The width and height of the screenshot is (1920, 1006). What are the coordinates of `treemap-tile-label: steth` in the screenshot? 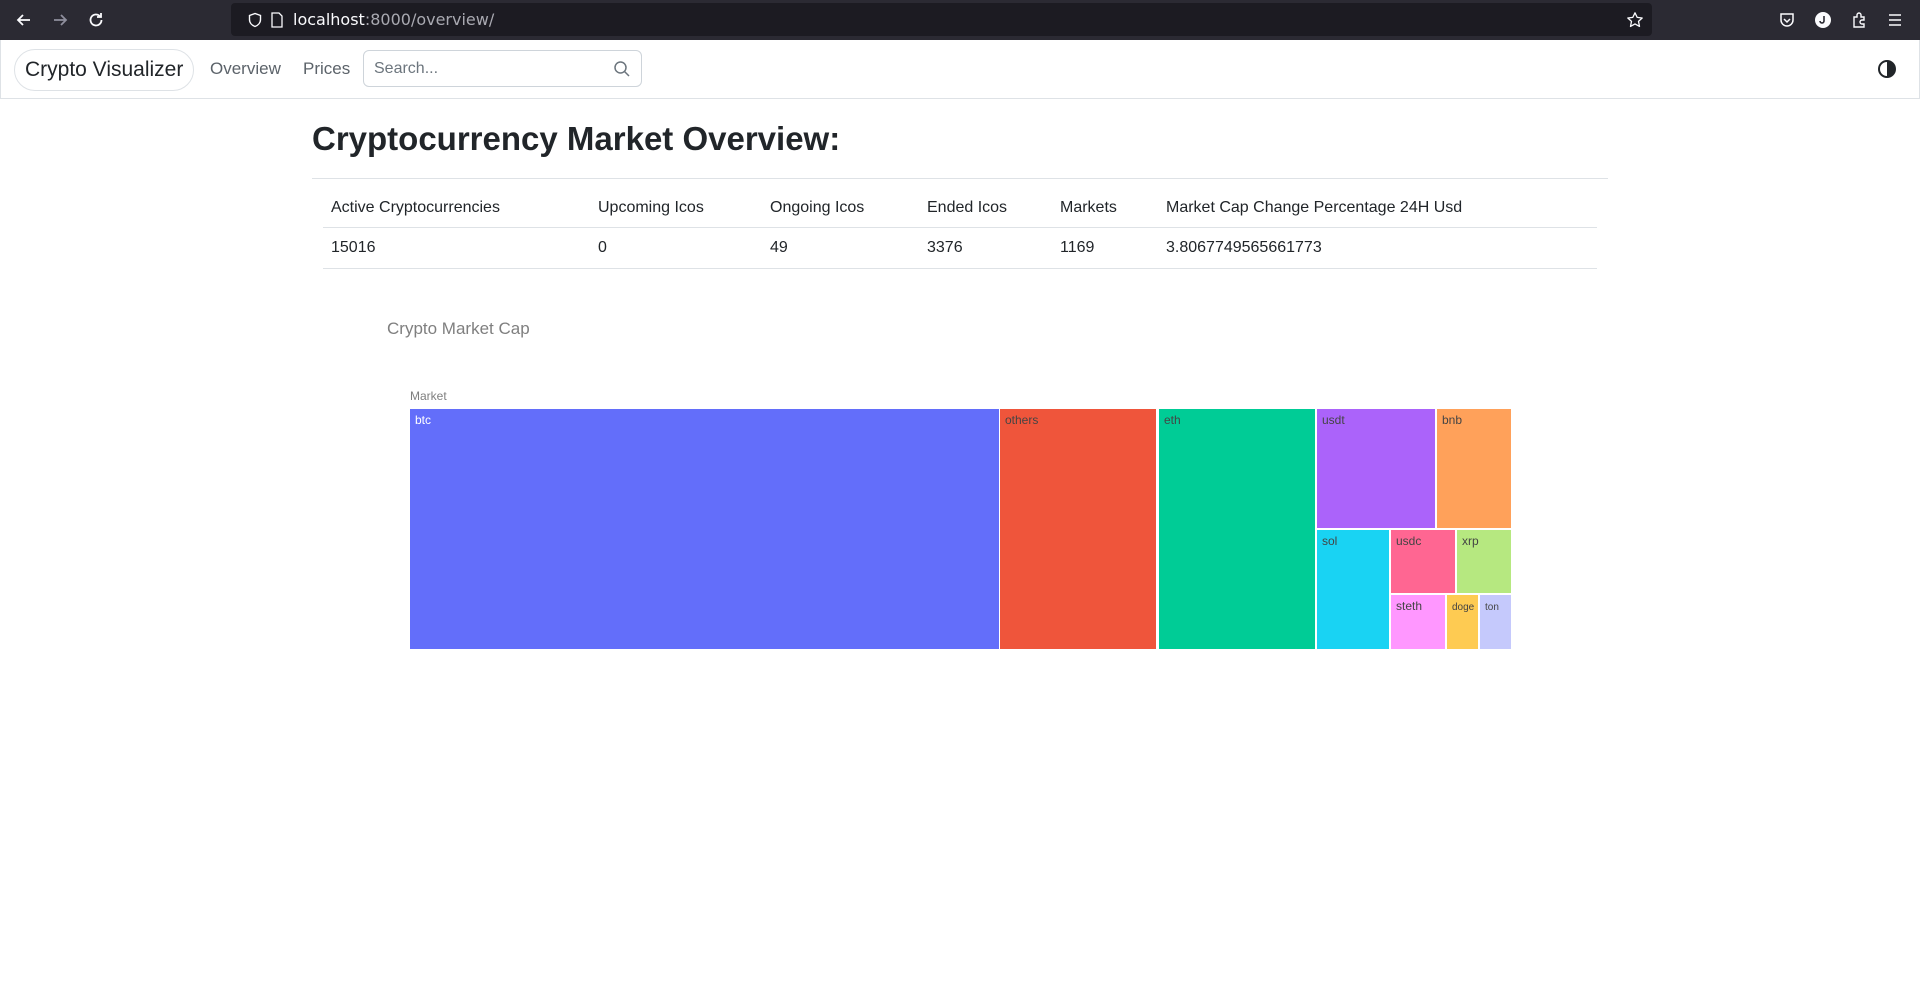 It's located at (1409, 606).